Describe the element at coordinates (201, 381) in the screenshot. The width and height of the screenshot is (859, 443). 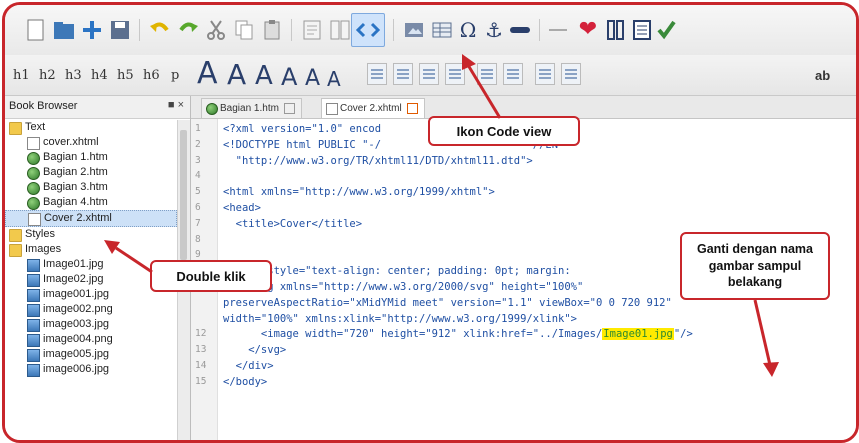
I see `line-number: 15` at that location.